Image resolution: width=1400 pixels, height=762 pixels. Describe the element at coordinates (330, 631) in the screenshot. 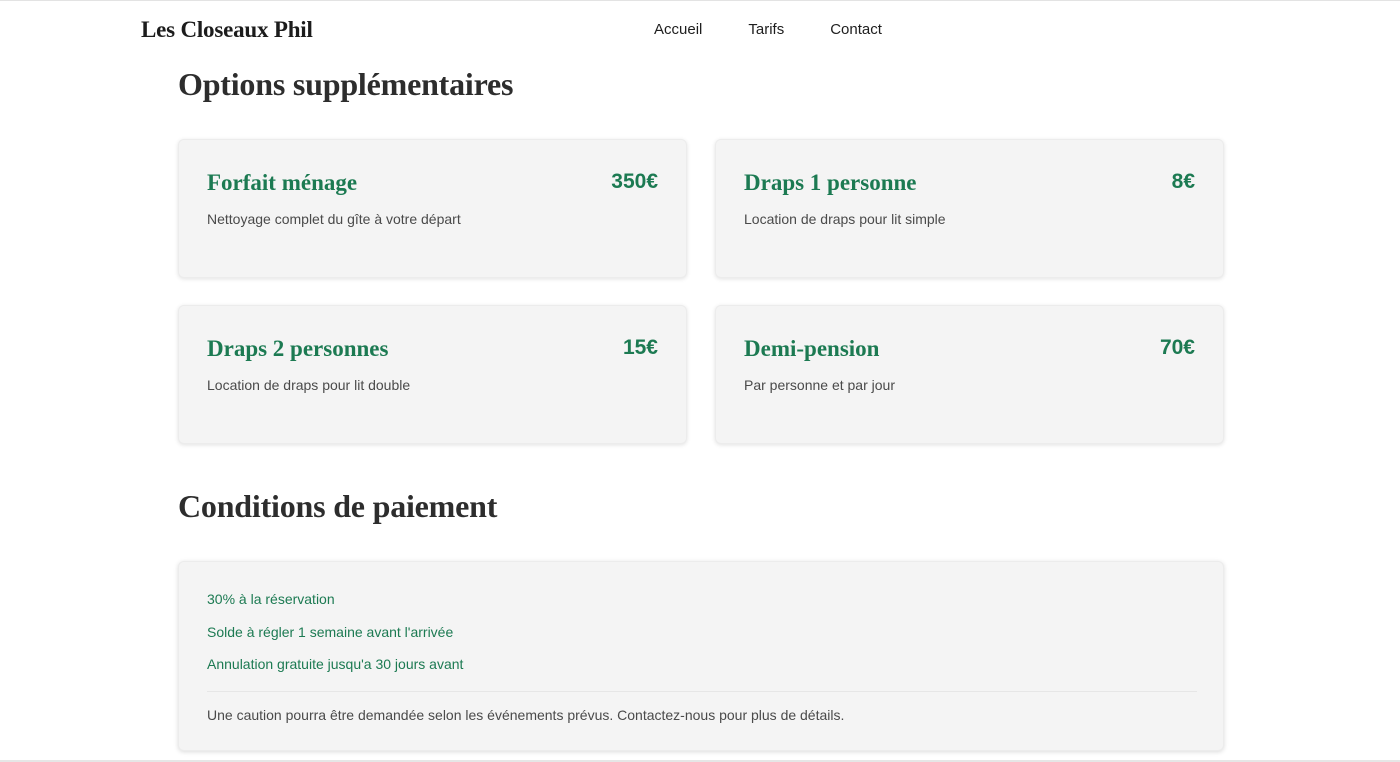

I see `payment-condition-item: Solde à régler 1 semaine avant l'arrivée` at that location.